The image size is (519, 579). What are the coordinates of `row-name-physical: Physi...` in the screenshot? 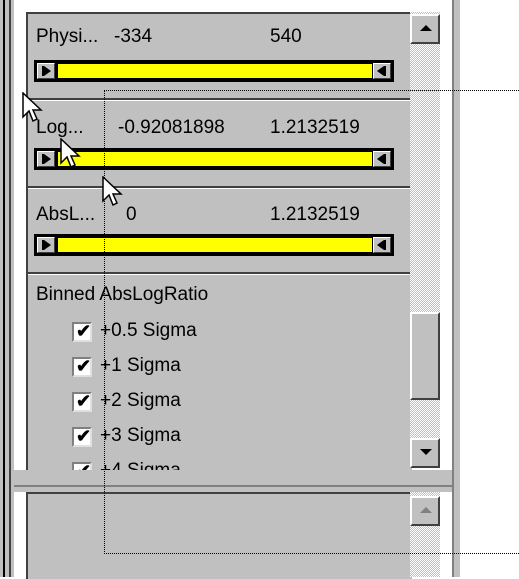 It's located at (67, 36).